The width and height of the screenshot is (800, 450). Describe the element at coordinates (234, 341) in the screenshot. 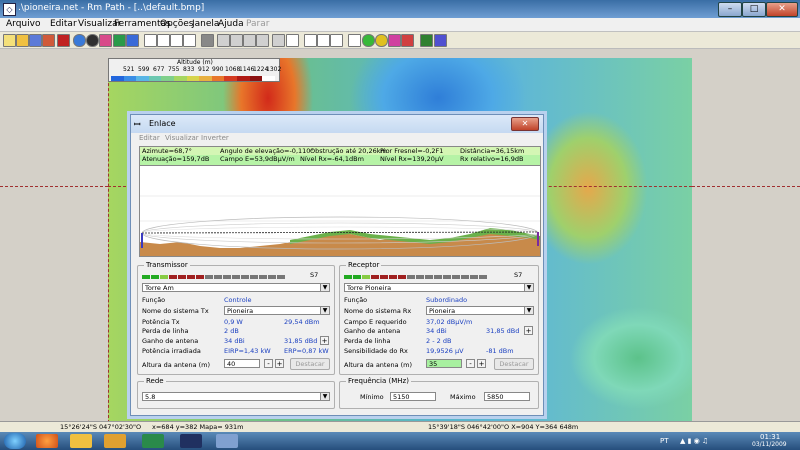

I see `tx-ganho-dbi: 34 dBi` at that location.